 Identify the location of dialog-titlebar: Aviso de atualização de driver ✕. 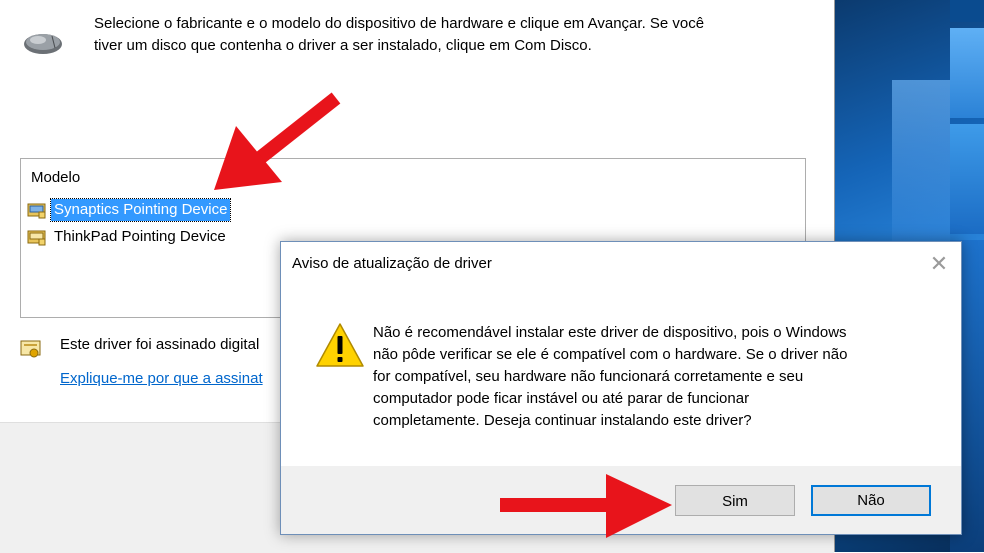
(621, 264).